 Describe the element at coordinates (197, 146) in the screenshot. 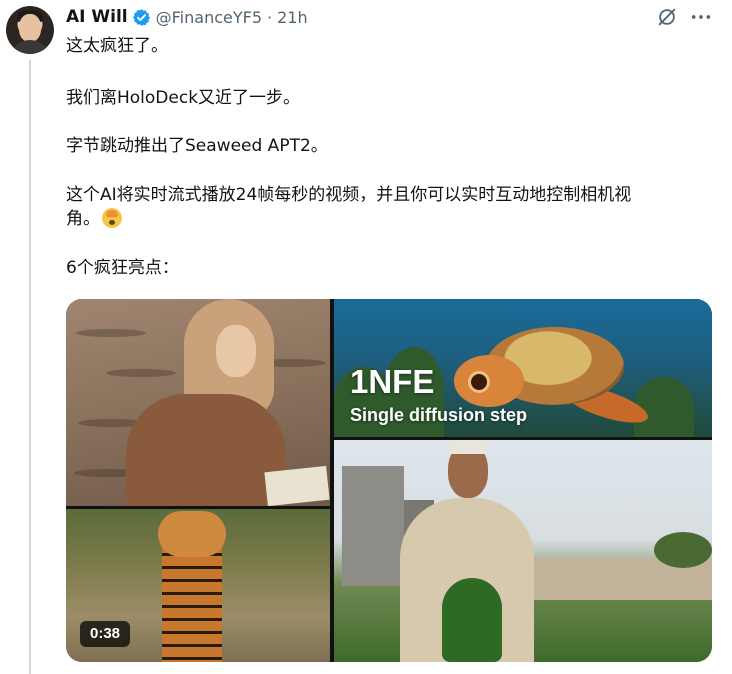

I see `tweet-text-line: 字节跳动推出了Seaweed APT2。` at that location.